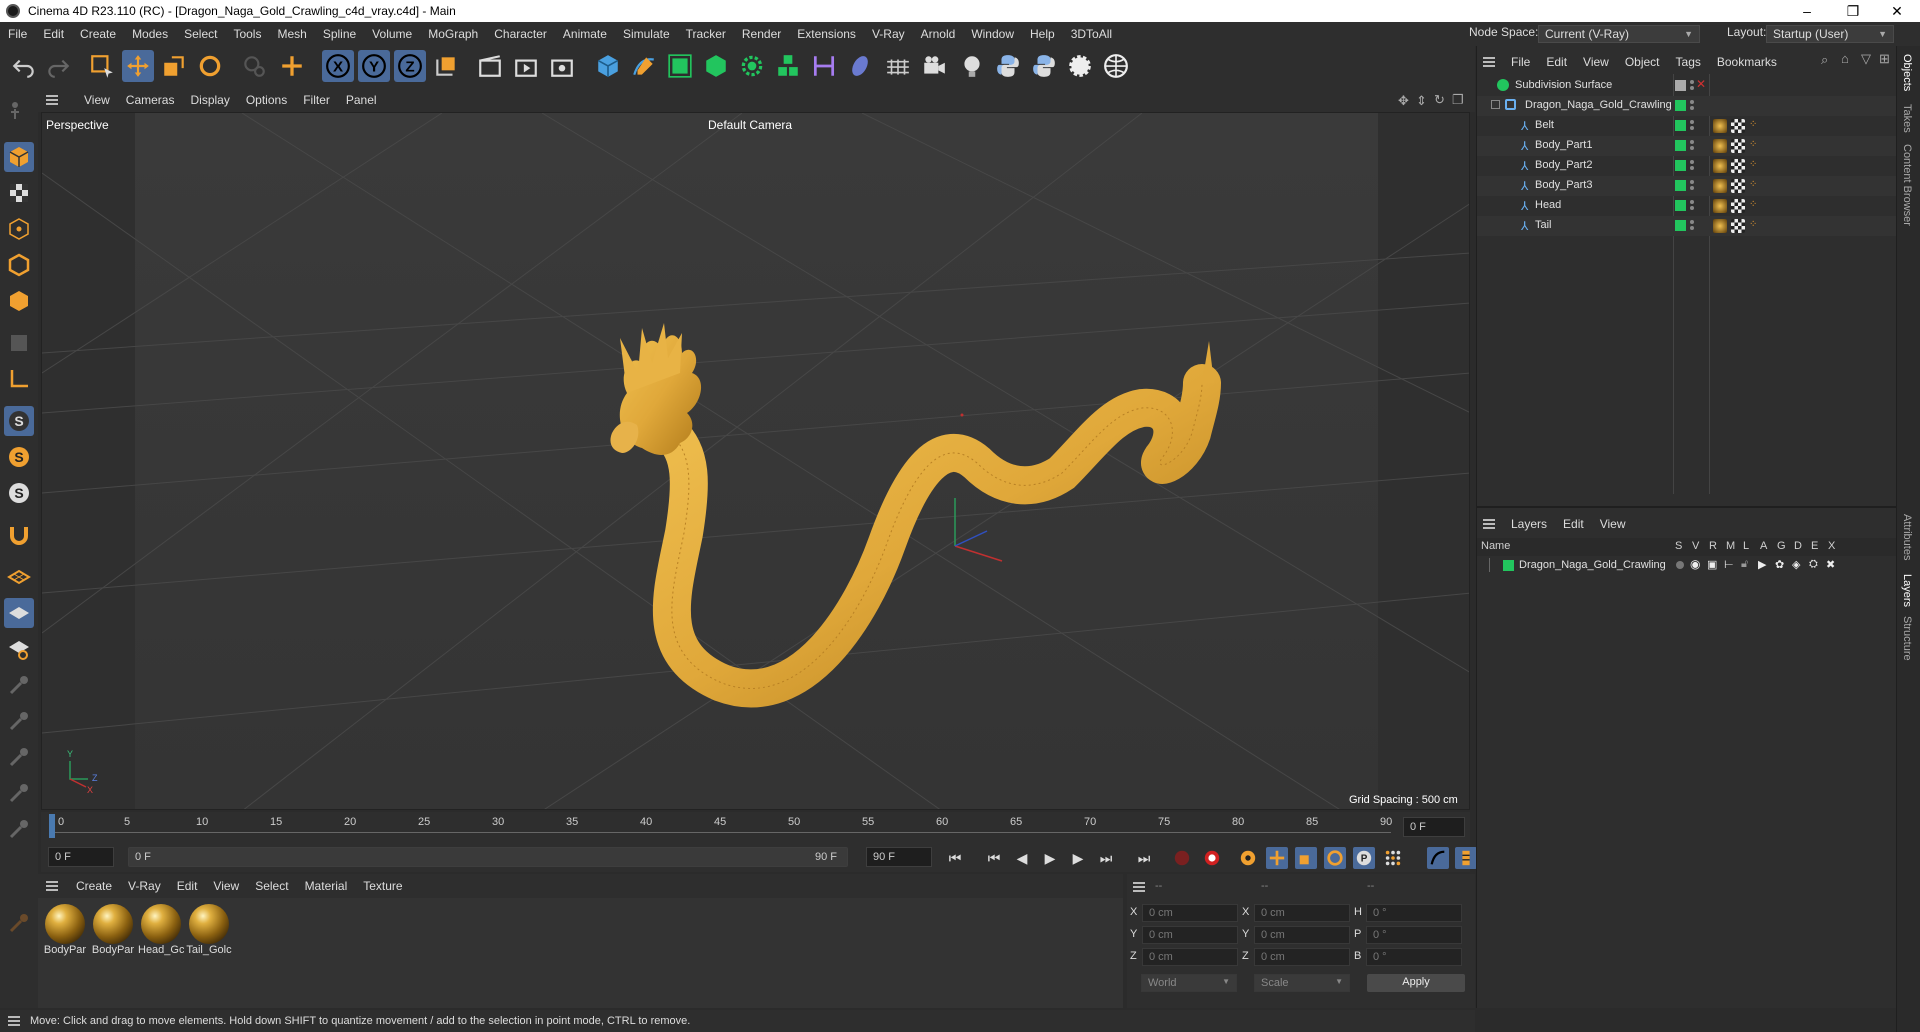  What do you see at coordinates (585, 34) in the screenshot?
I see `menu-animate: Animate` at bounding box center [585, 34].